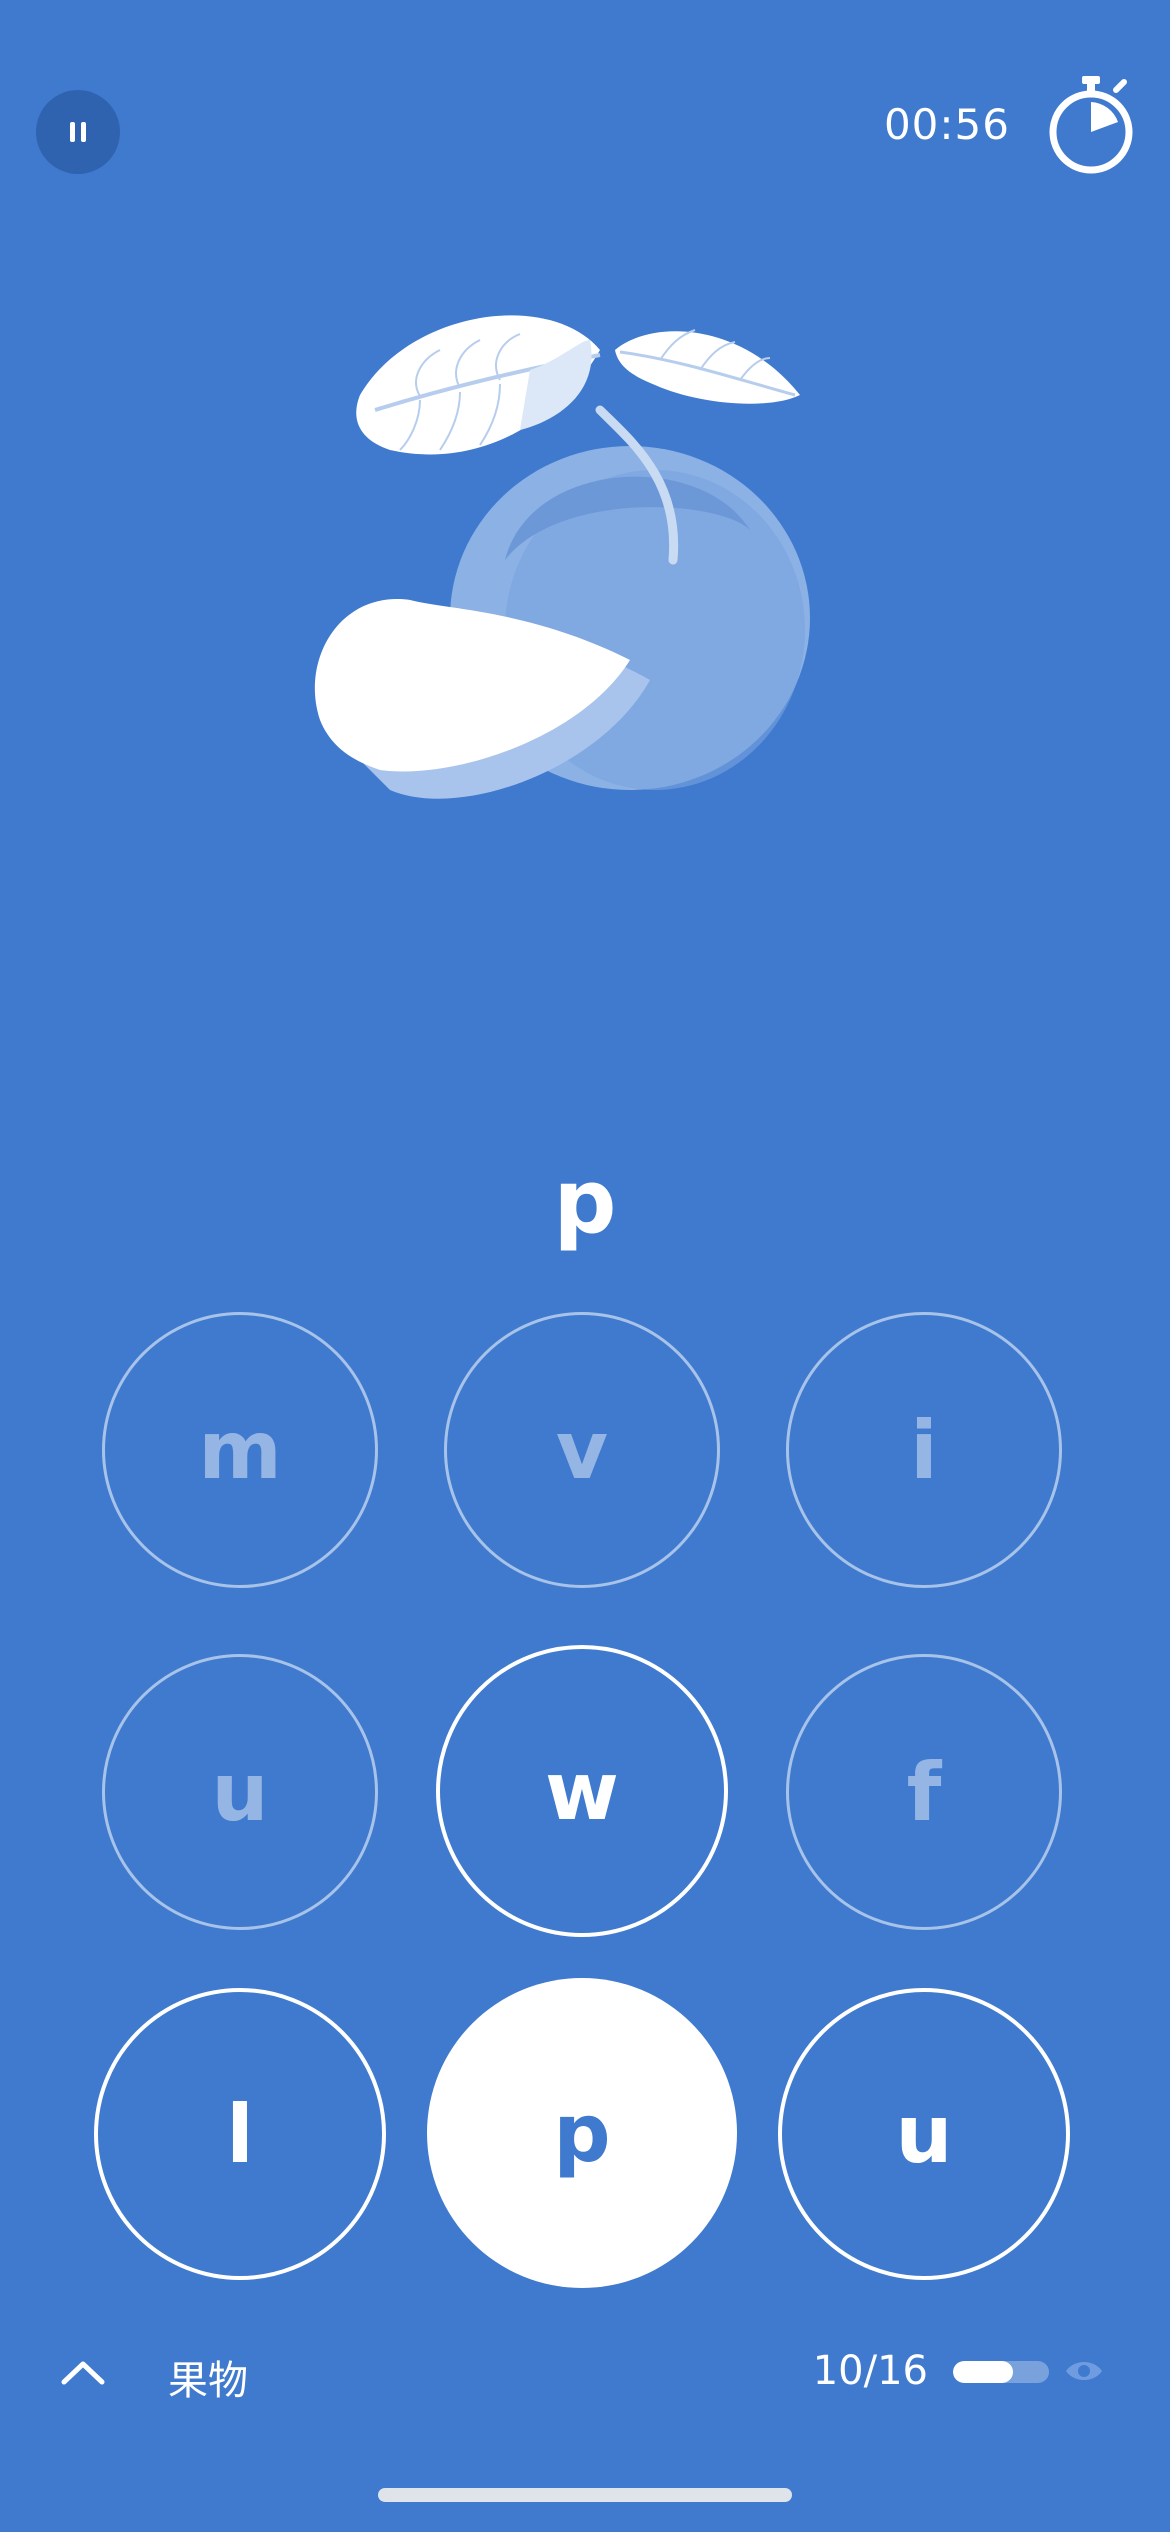 The height and width of the screenshot is (2532, 1170). What do you see at coordinates (83, 2372) in the screenshot?
I see `chevron-up-icon` at bounding box center [83, 2372].